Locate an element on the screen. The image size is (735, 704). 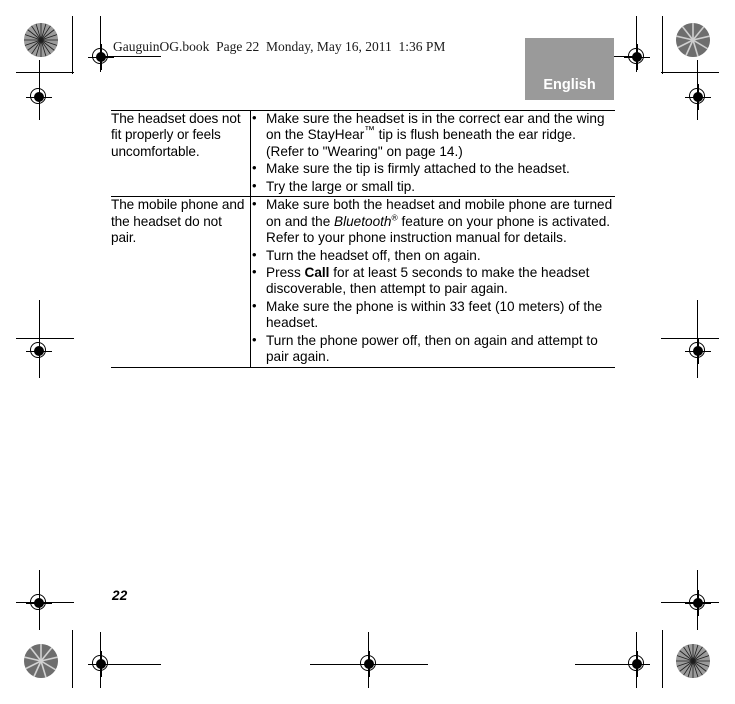
action-item: Turn the headset off, then on again. is located at coordinates (433, 255).